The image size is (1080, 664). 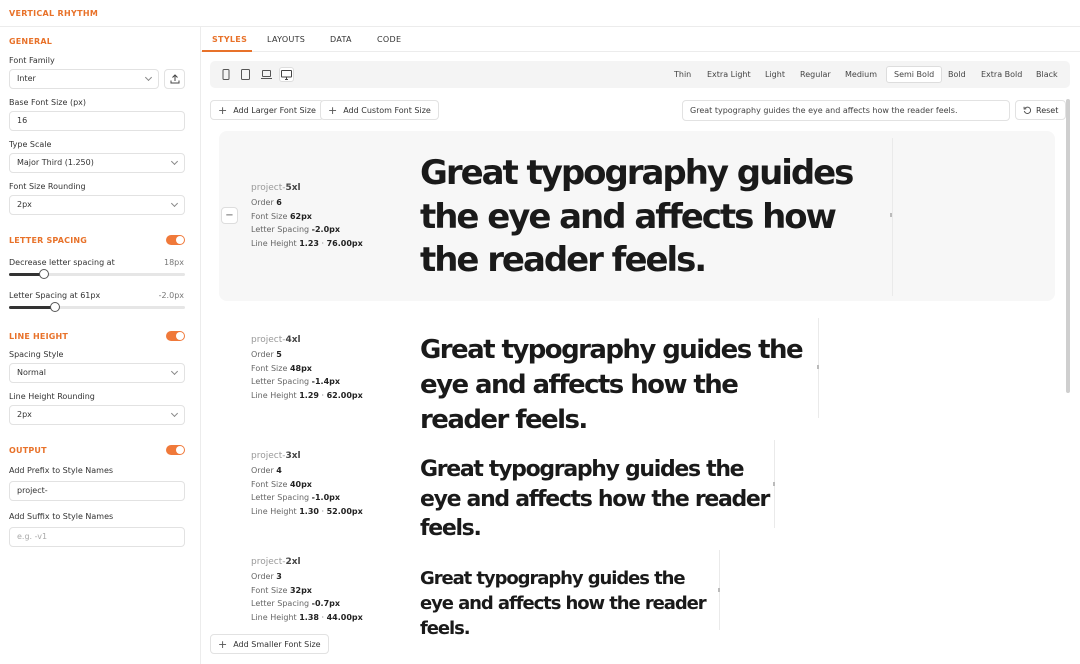 I want to click on font-family-value: Inter, so click(x=26, y=78).